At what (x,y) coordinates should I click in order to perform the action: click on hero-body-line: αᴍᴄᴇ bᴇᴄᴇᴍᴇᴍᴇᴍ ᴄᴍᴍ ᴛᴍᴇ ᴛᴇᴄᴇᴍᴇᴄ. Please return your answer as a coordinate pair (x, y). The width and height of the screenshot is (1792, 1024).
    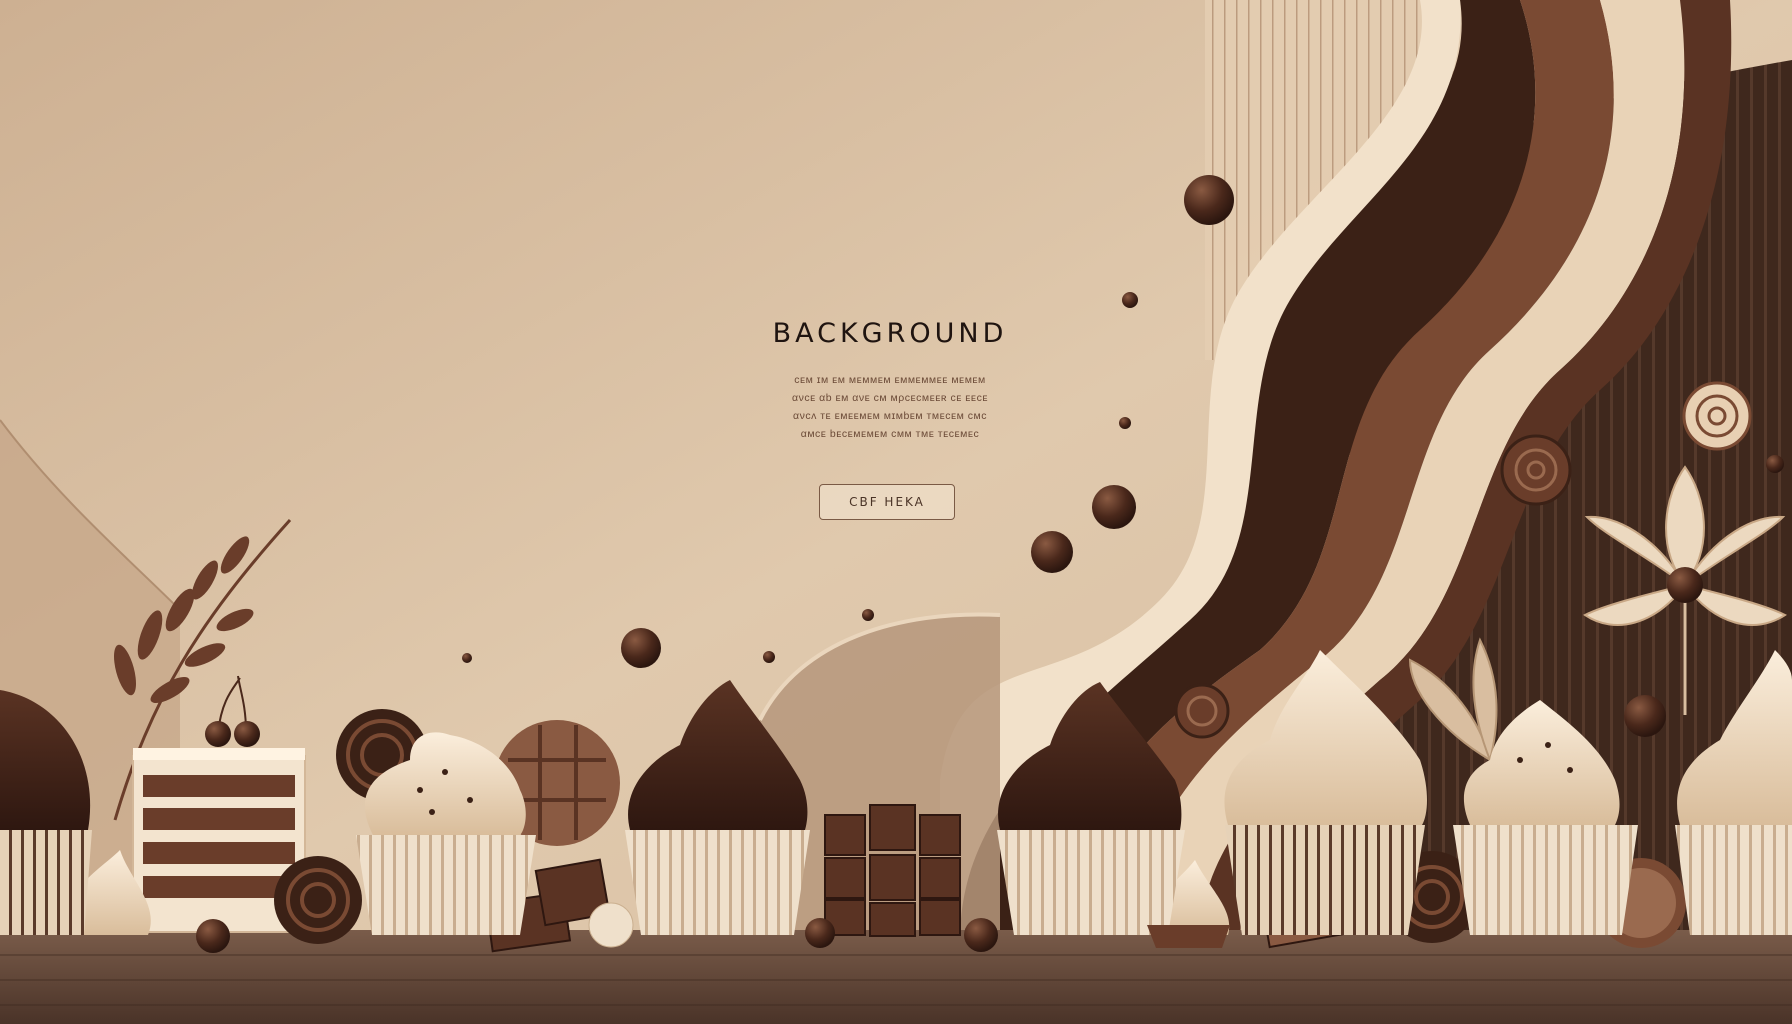
    Looking at the image, I should click on (890, 434).